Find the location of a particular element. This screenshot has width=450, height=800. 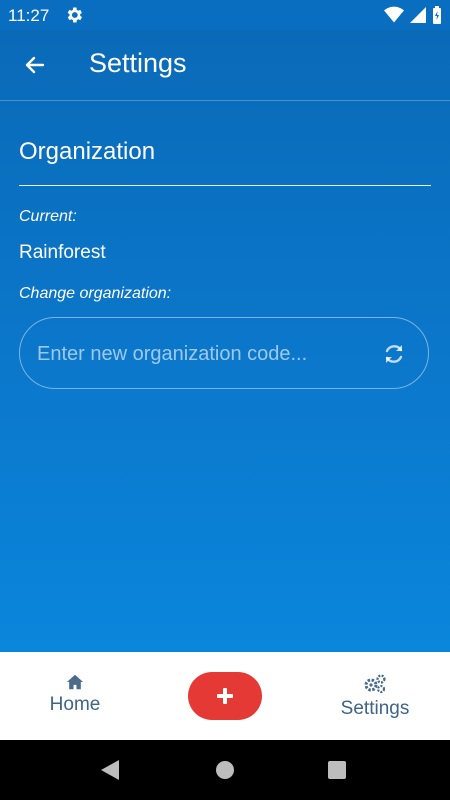

gears-icon is located at coordinates (375, 684).